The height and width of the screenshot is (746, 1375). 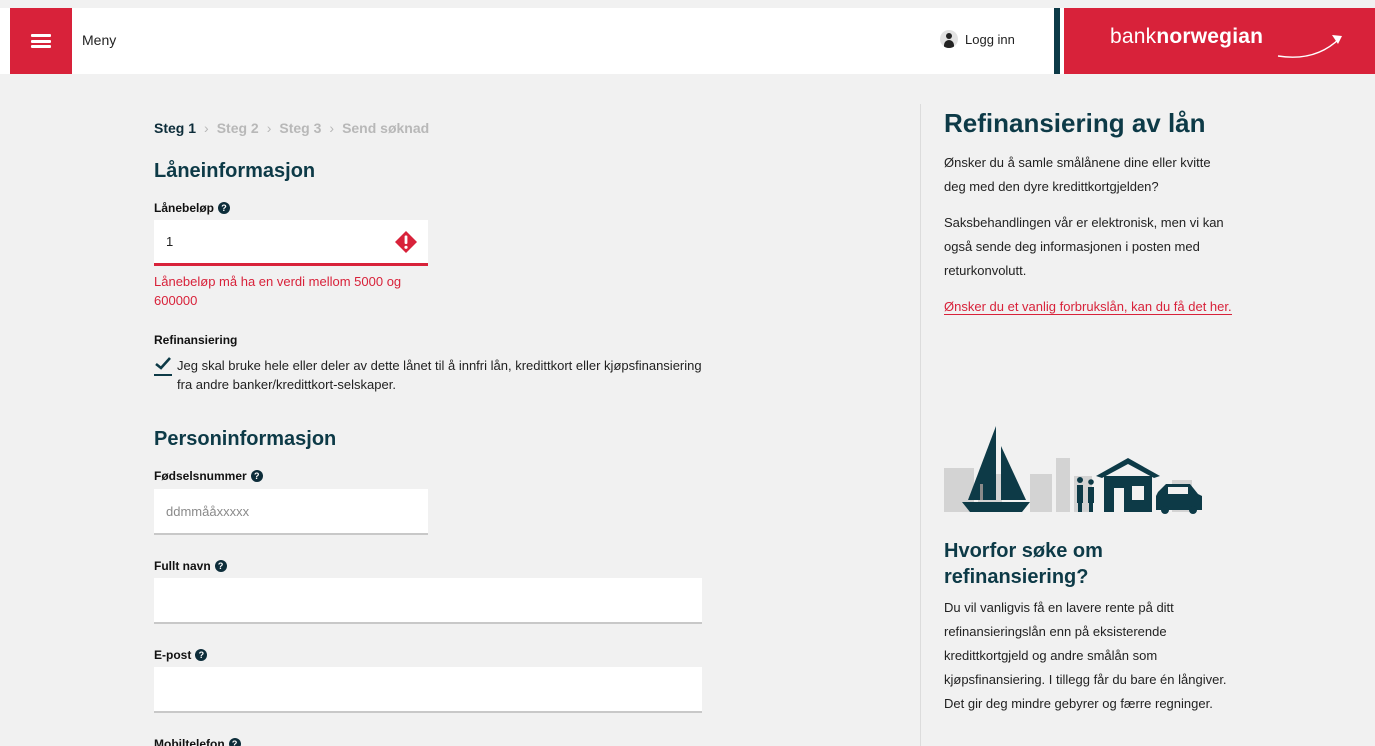 What do you see at coordinates (184, 208) in the screenshot?
I see `loan-amount-label-text: Lånebeløp` at bounding box center [184, 208].